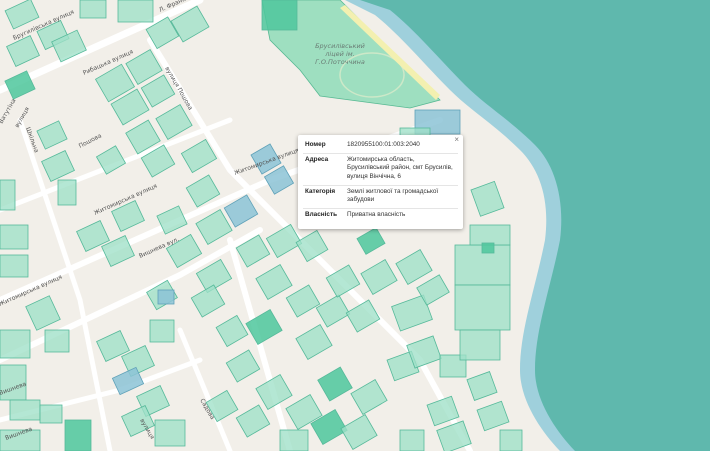 The height and width of the screenshot is (451, 710). I want to click on number-label: Номер, so click(324, 146).